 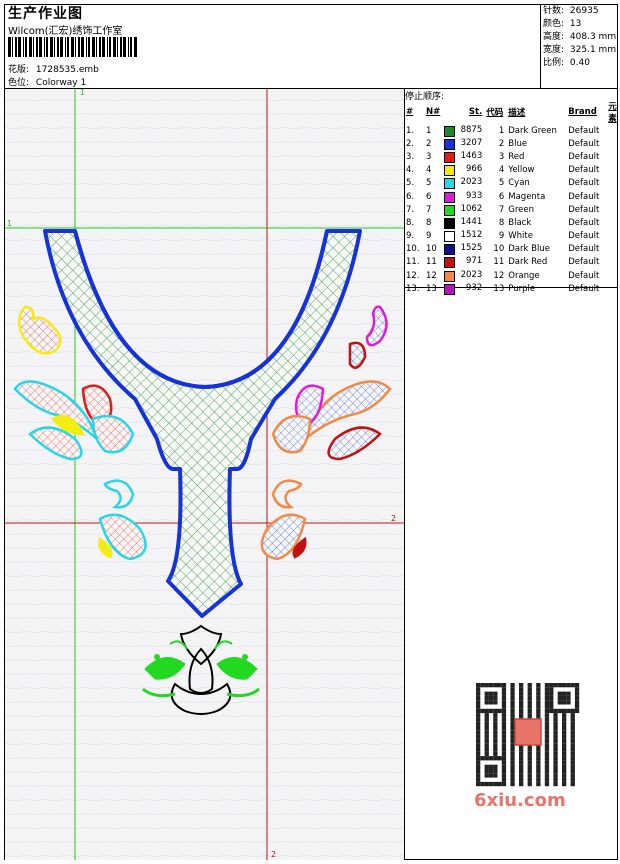 What do you see at coordinates (521, 170) in the screenshot?
I see `row-description: Yellow` at bounding box center [521, 170].